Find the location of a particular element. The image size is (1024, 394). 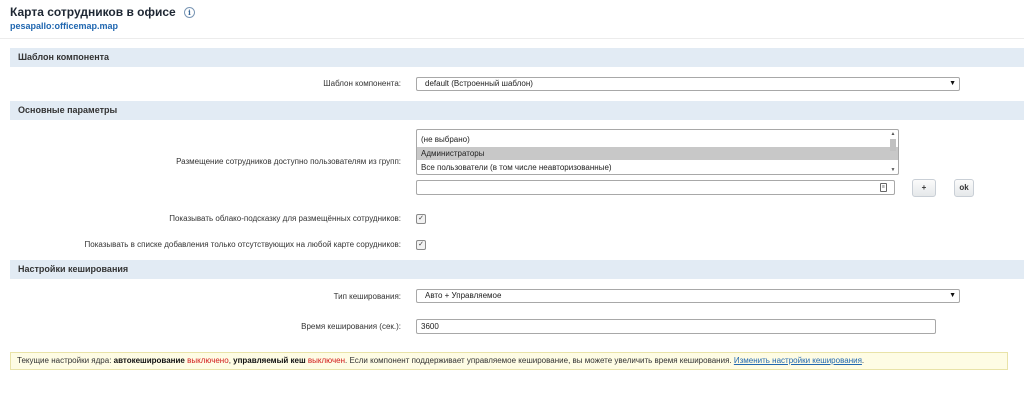

ok-button: ok is located at coordinates (964, 188).